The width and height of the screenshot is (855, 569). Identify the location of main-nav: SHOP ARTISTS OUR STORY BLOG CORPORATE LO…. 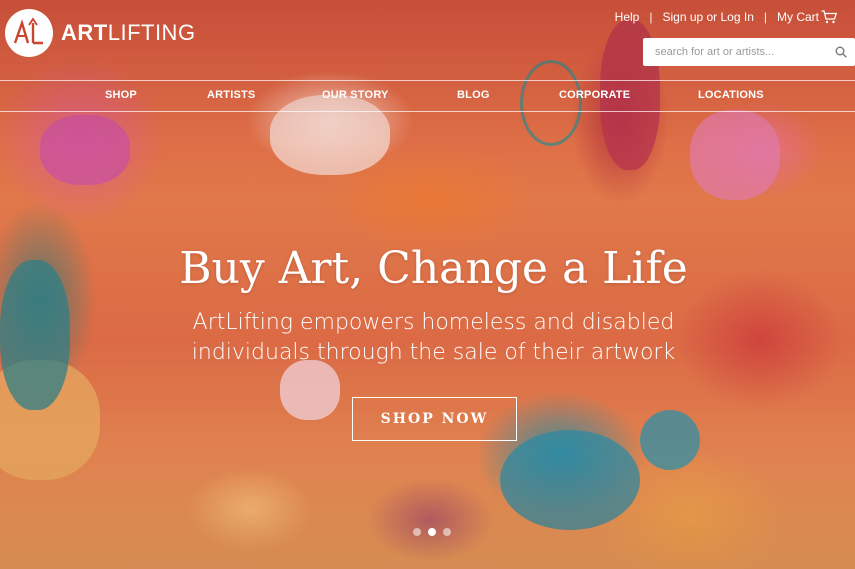
(427, 96).